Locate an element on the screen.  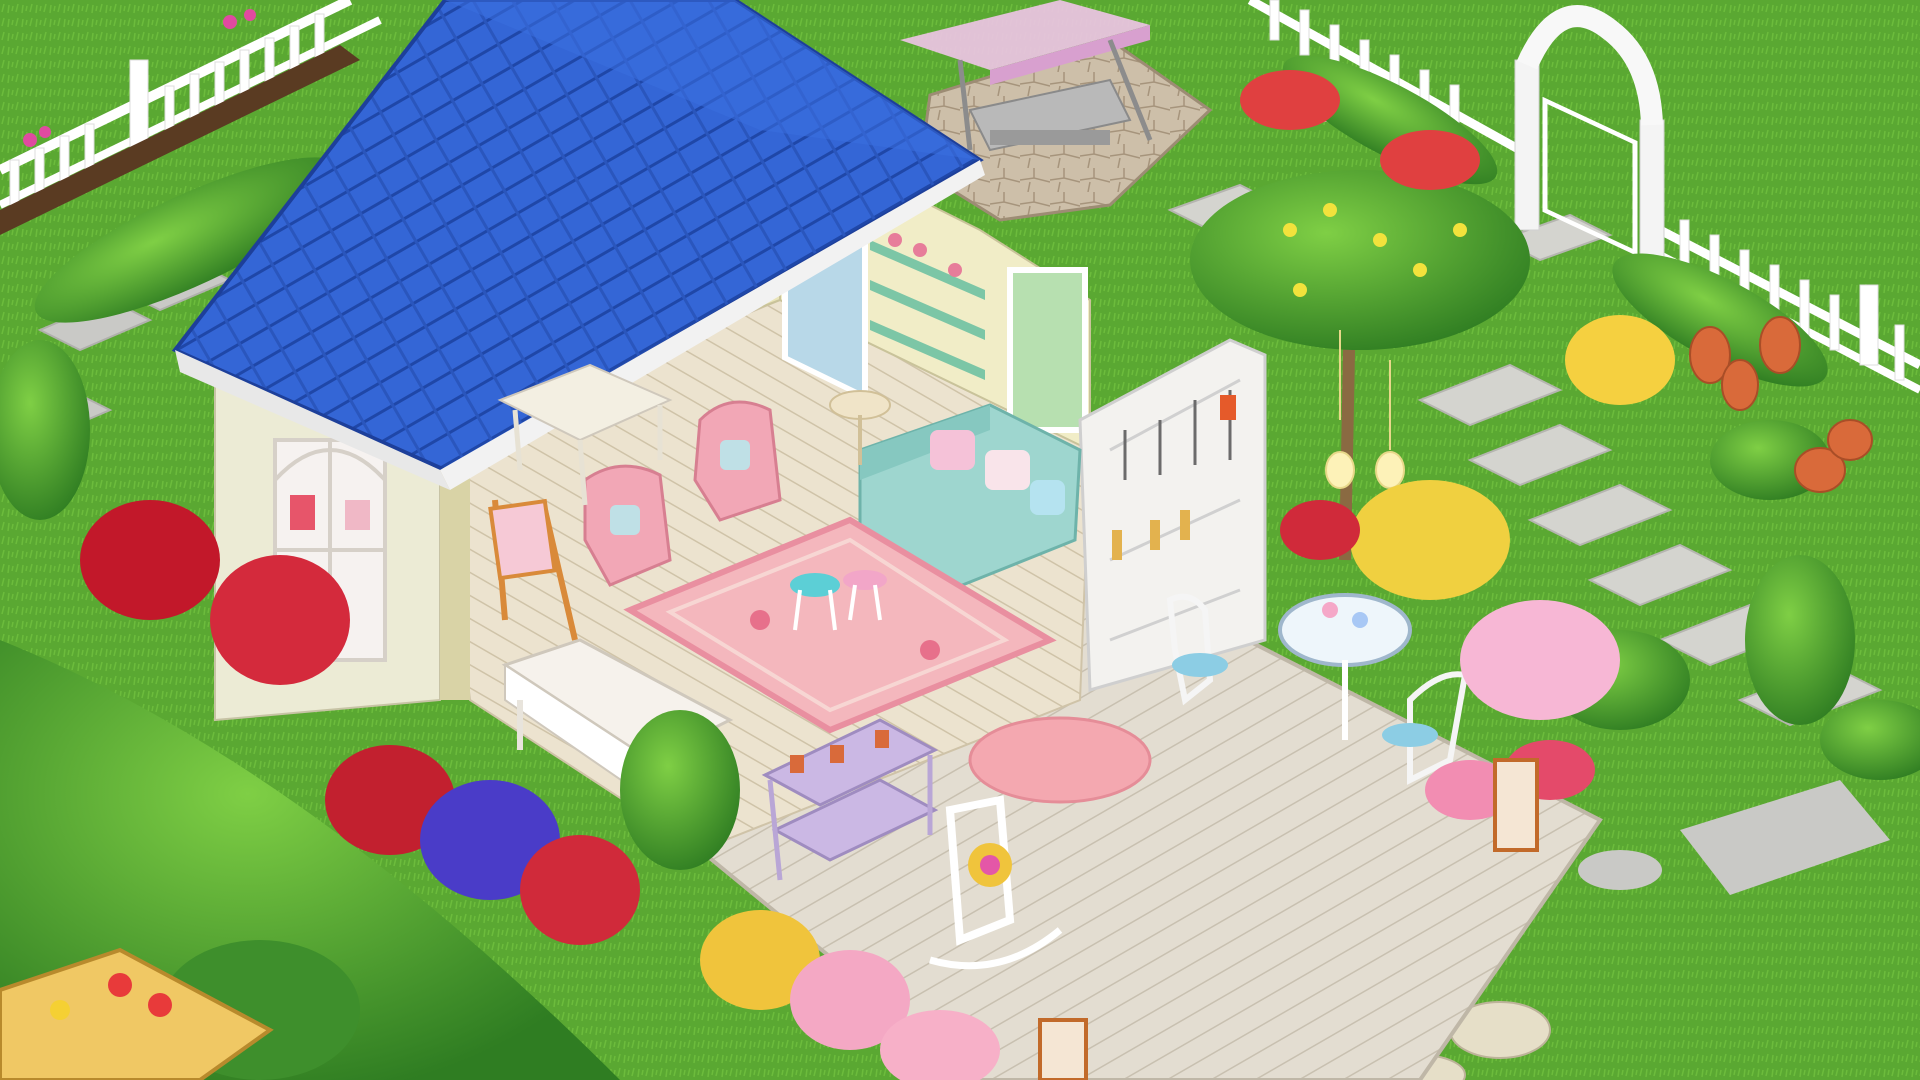
pink-armchair is located at coordinates (737, 461).